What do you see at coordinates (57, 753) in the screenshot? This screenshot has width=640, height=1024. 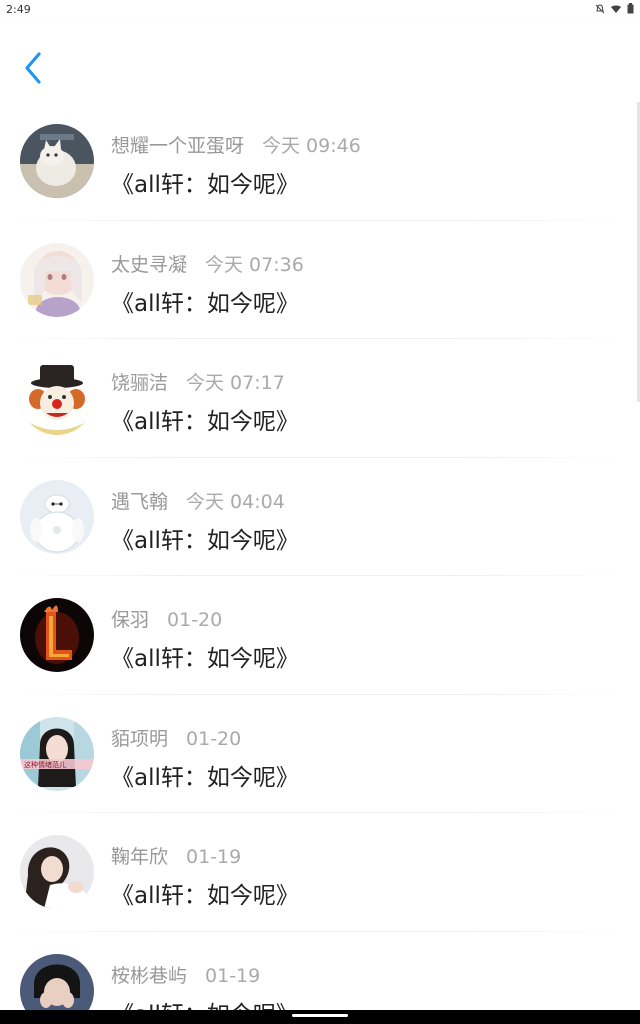 I see `girl-photo-avatar: 这种情绪范儿` at bounding box center [57, 753].